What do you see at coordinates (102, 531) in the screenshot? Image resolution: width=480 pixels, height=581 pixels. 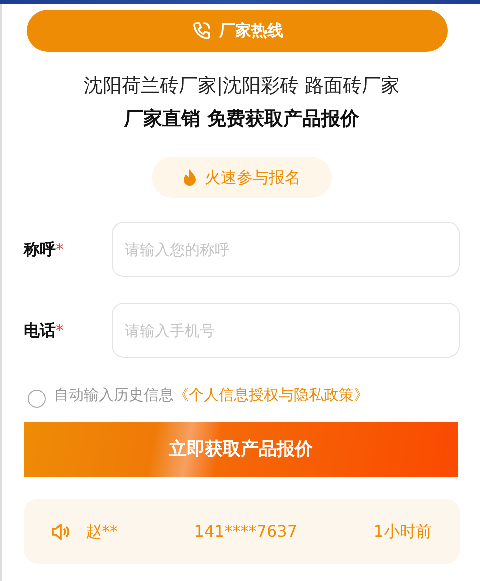 I see `user-name: 赵**` at bounding box center [102, 531].